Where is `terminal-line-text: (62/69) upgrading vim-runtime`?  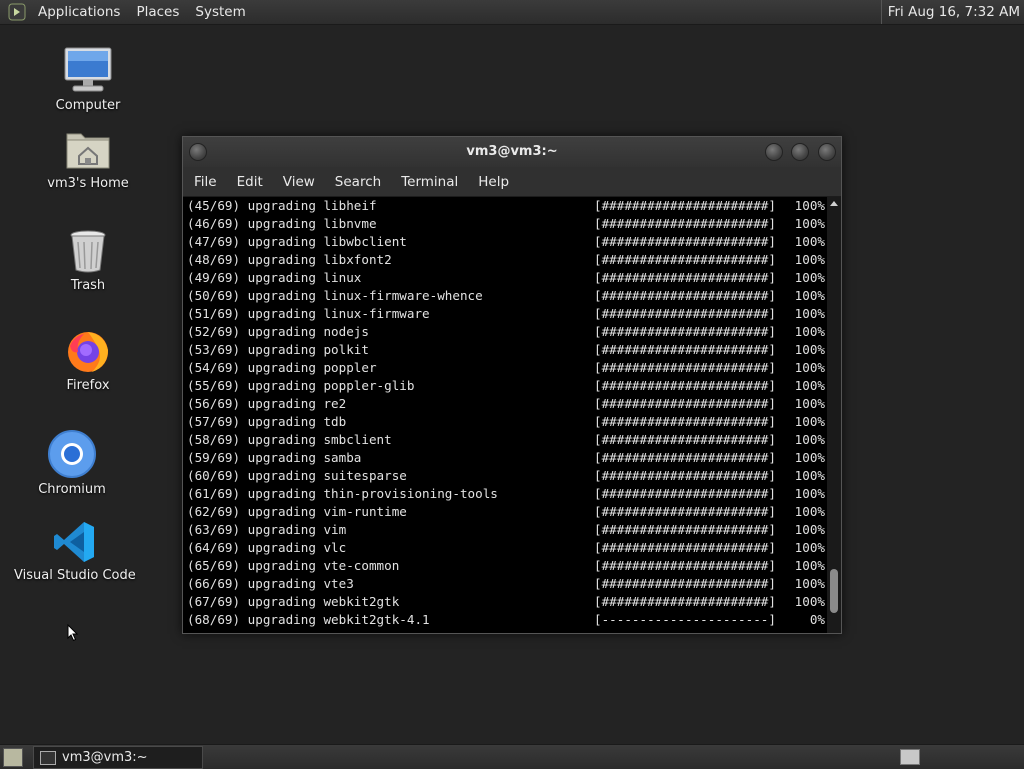
terminal-line-text: (62/69) upgrading vim-runtime is located at coordinates (297, 511).